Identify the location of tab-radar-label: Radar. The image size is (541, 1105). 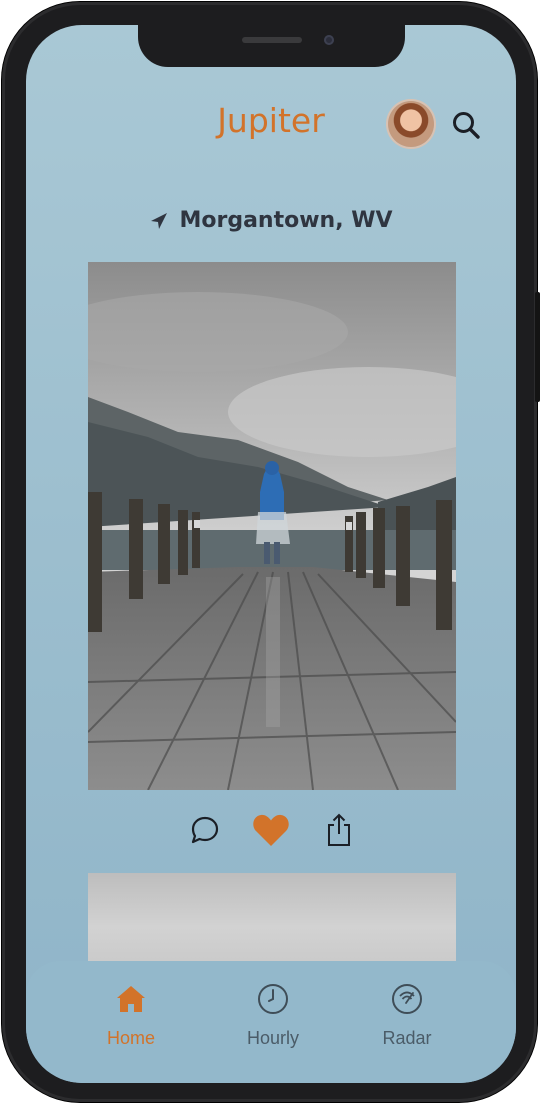
(407, 1038).